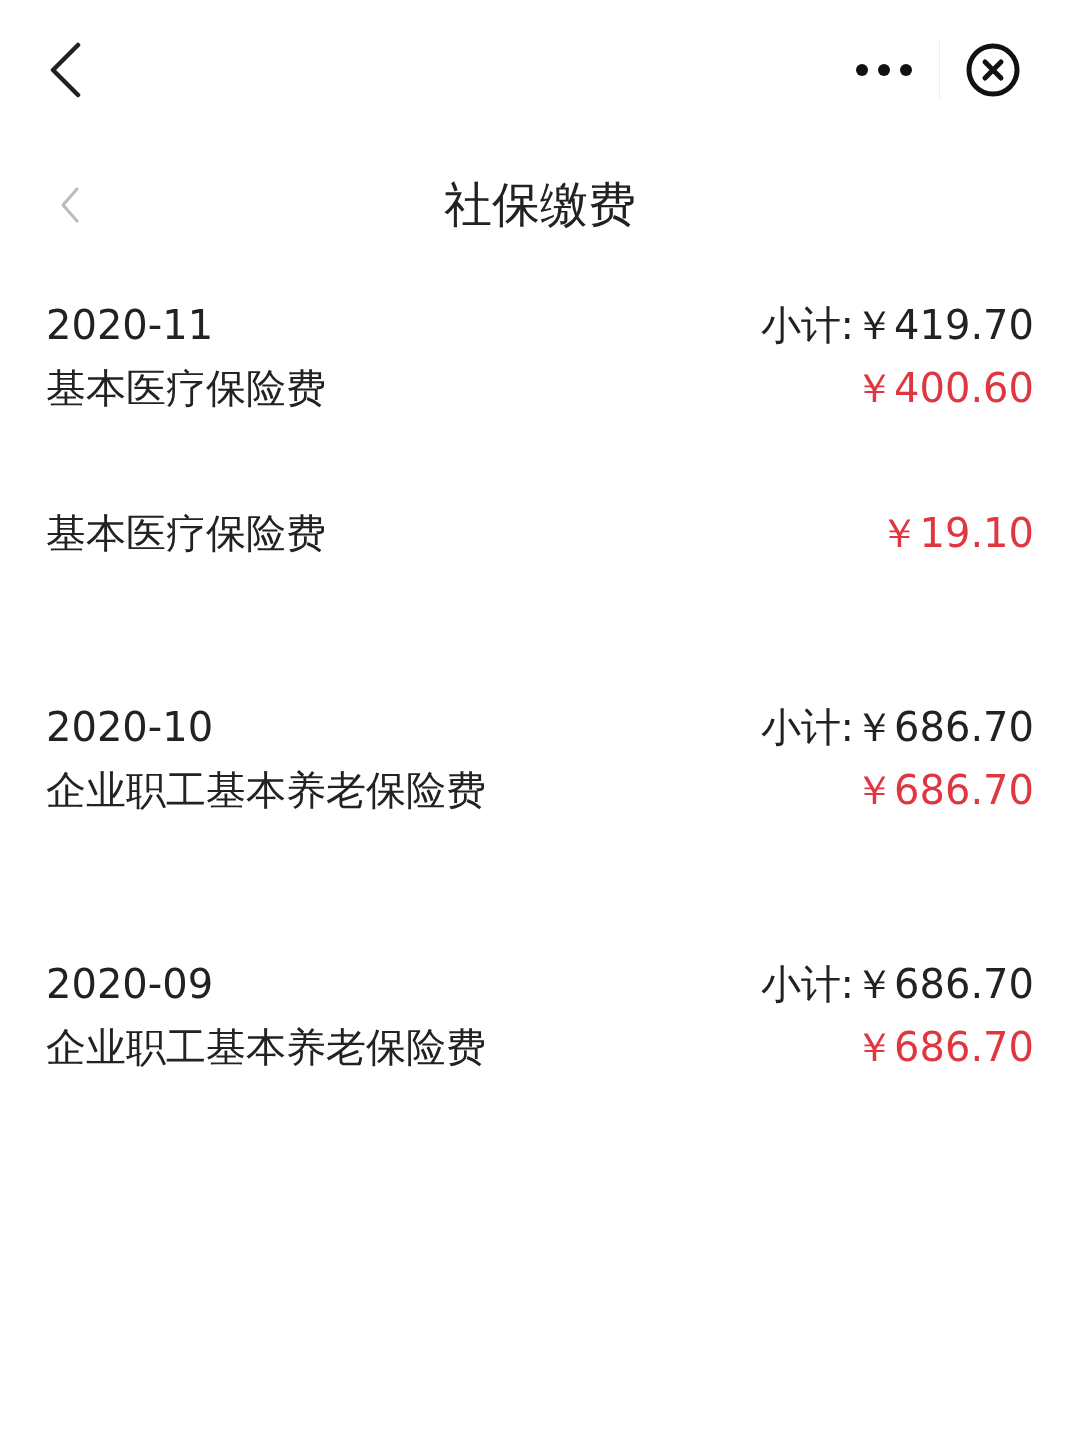 The image size is (1080, 1429). Describe the element at coordinates (993, 70) in the screenshot. I see `close-icon` at that location.